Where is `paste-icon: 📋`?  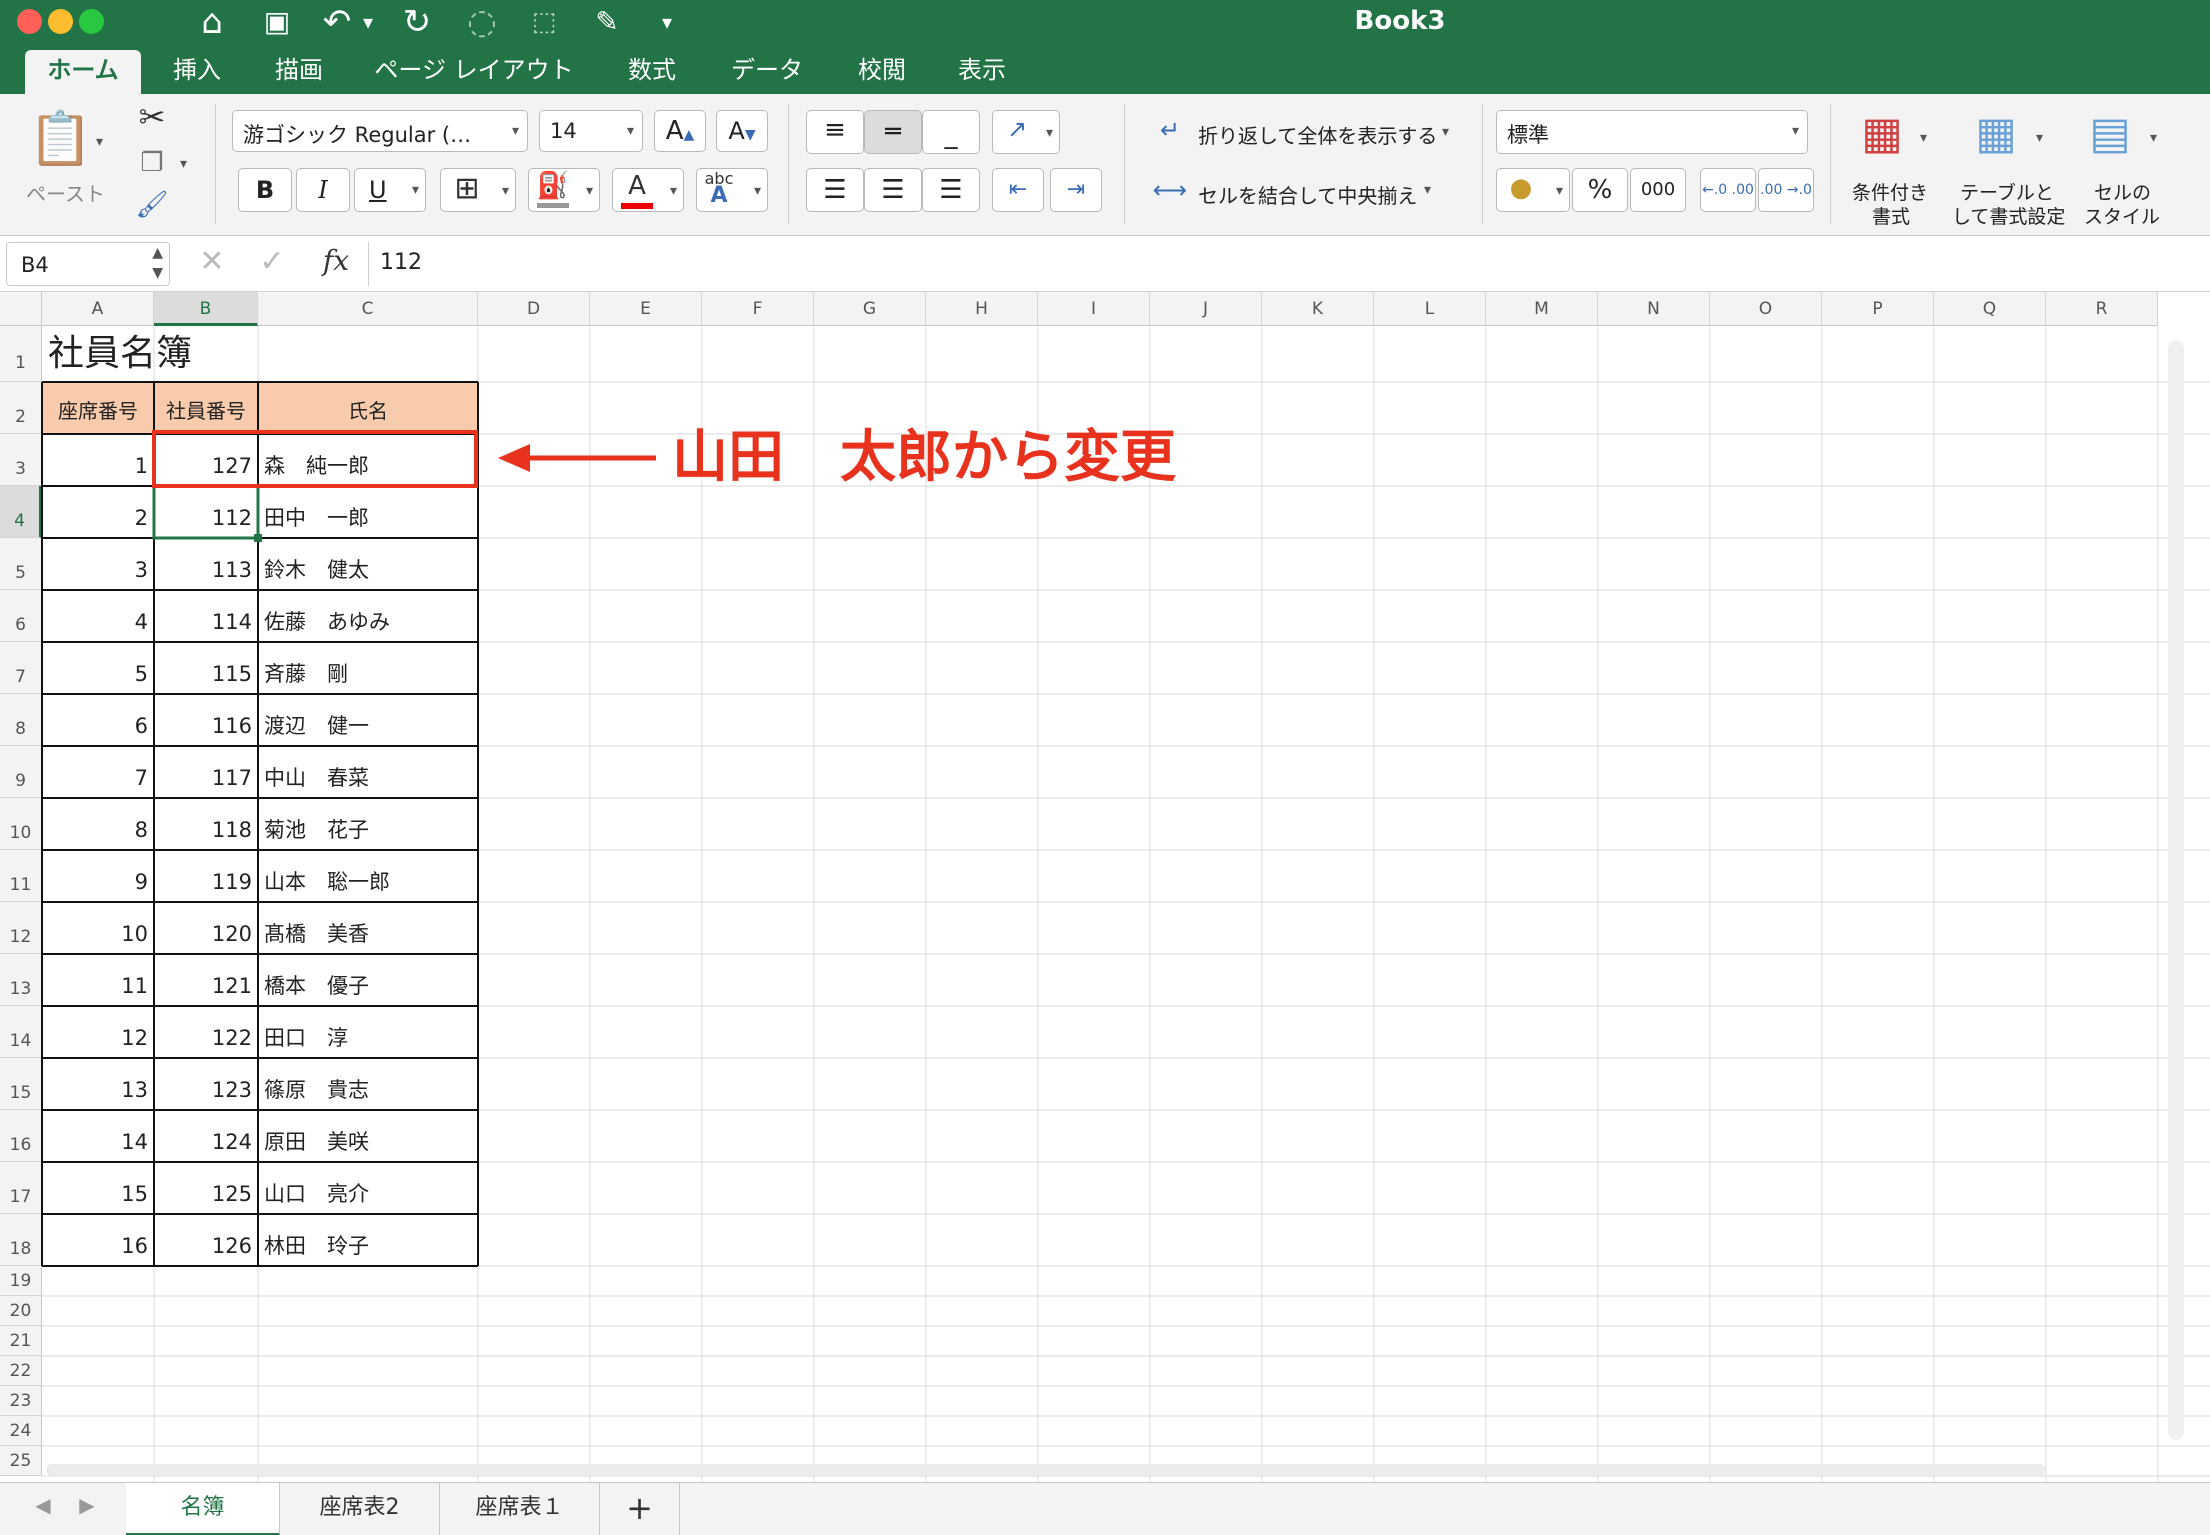 paste-icon: 📋 is located at coordinates (60, 139).